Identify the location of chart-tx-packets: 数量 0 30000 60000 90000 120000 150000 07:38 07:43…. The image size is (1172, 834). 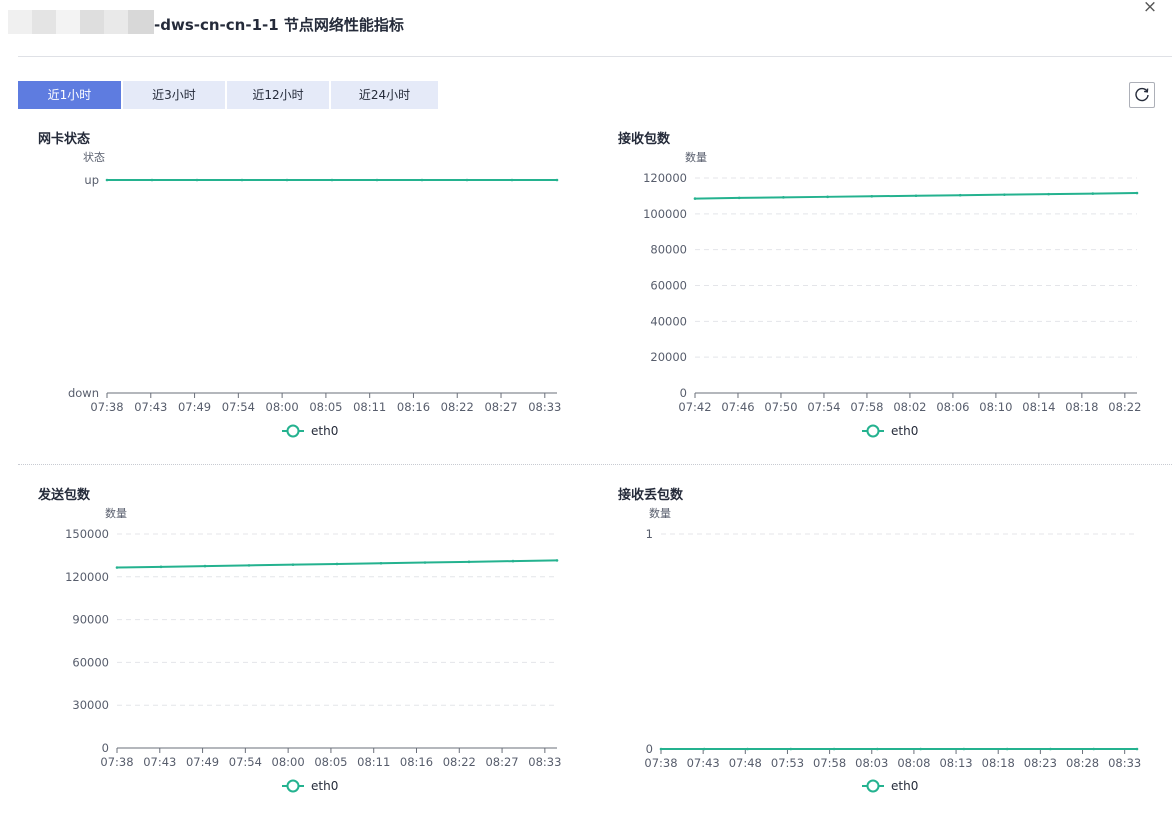
(313, 650).